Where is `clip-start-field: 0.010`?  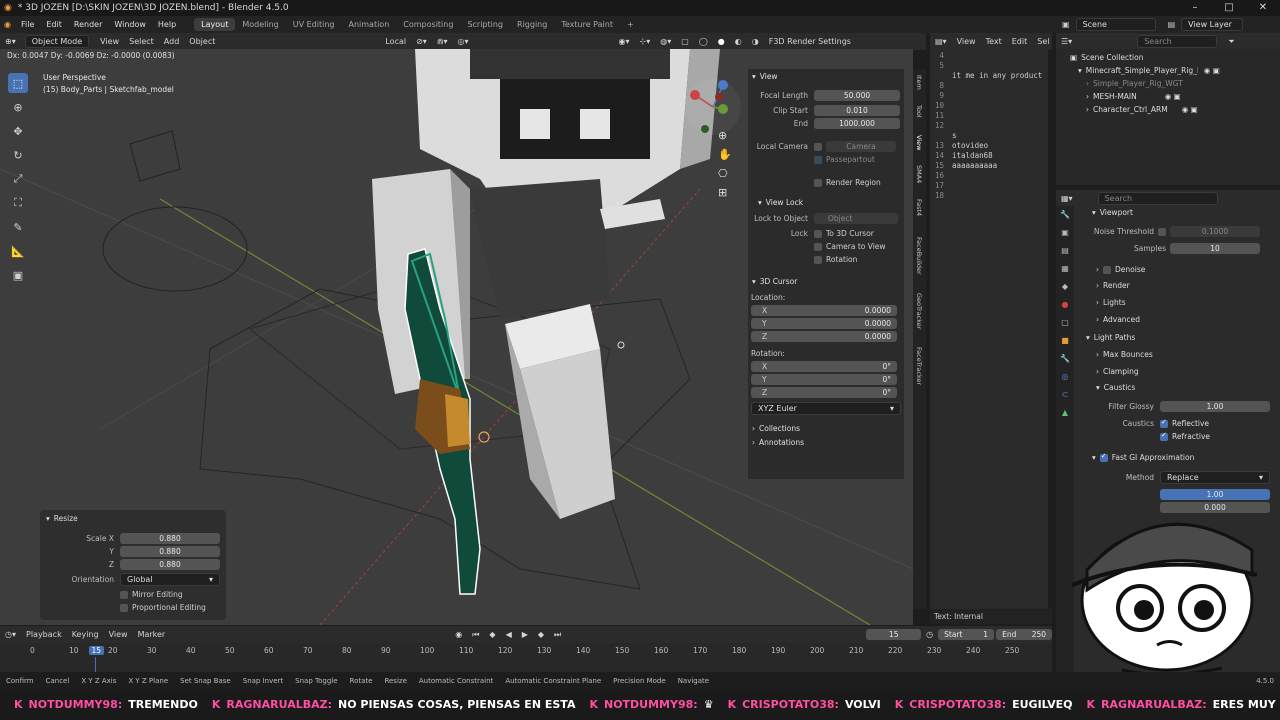 clip-start-field: 0.010 is located at coordinates (857, 110).